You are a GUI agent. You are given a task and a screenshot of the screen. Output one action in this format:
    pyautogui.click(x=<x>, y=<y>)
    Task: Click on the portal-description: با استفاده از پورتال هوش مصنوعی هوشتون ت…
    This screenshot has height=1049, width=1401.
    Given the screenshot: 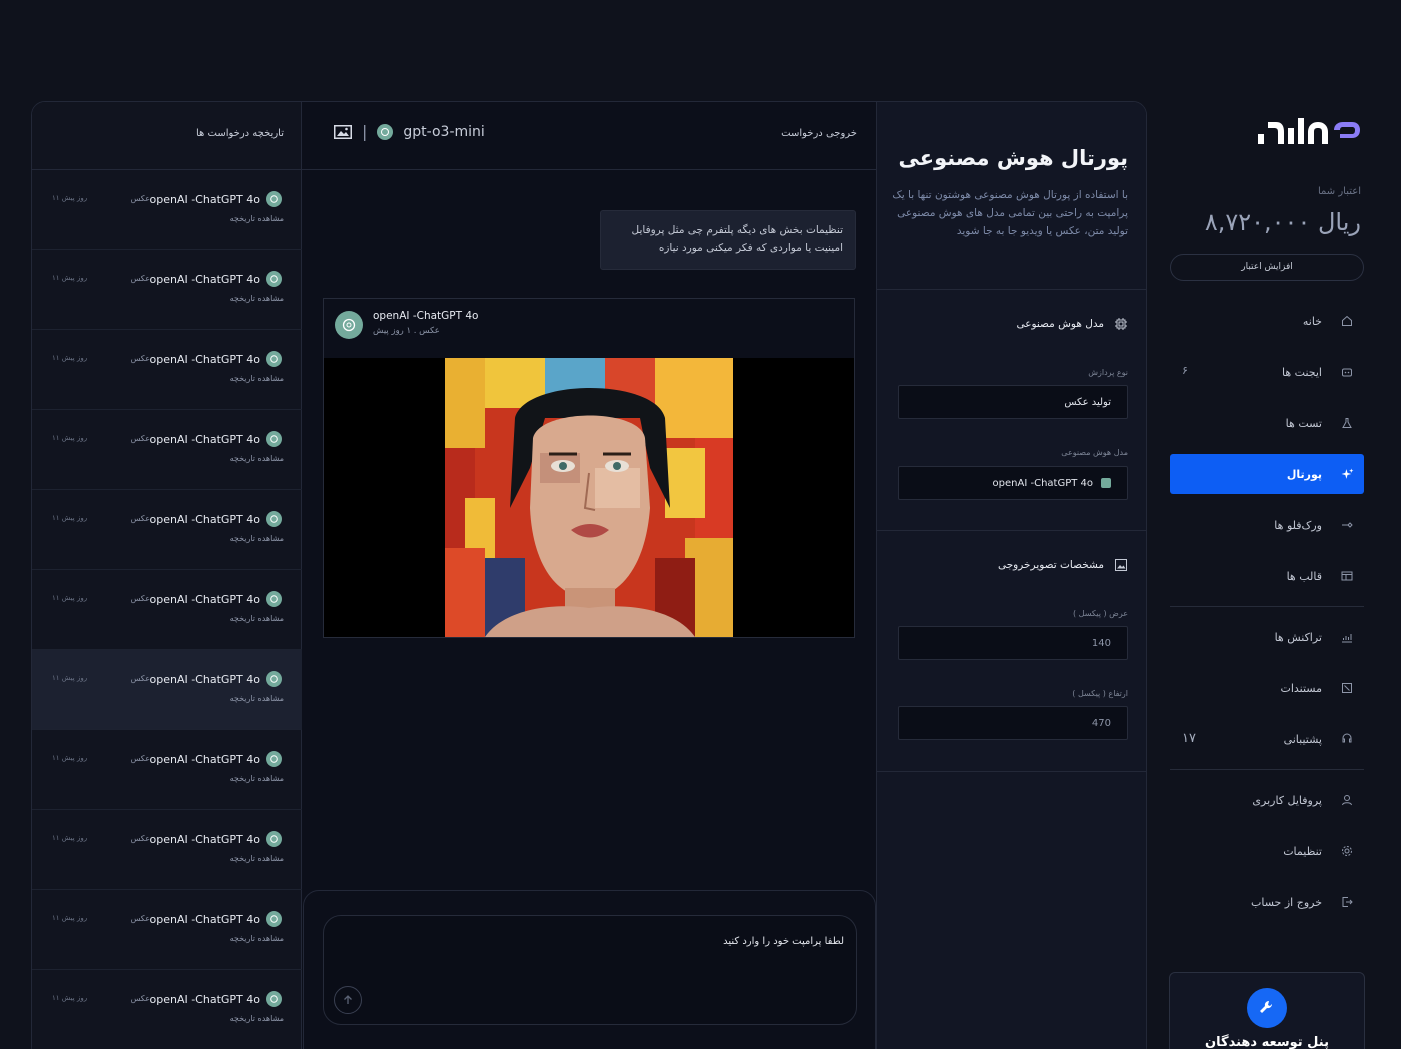 What is the action you would take?
    pyautogui.click(x=1010, y=213)
    